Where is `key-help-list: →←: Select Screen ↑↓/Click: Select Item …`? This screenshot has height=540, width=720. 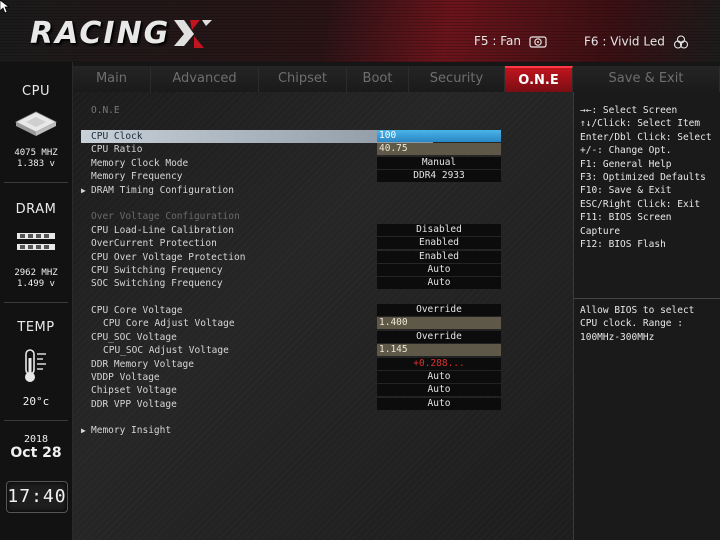
key-help-list: →←: Select Screen ↑↓/Click: Select Item … is located at coordinates (650, 177).